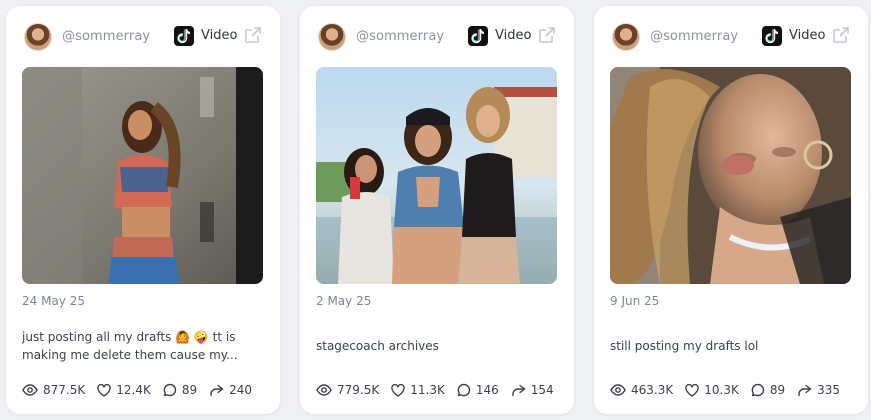 The width and height of the screenshot is (871, 420). Describe the element at coordinates (377, 346) in the screenshot. I see `post-caption: stagecoach archives` at that location.